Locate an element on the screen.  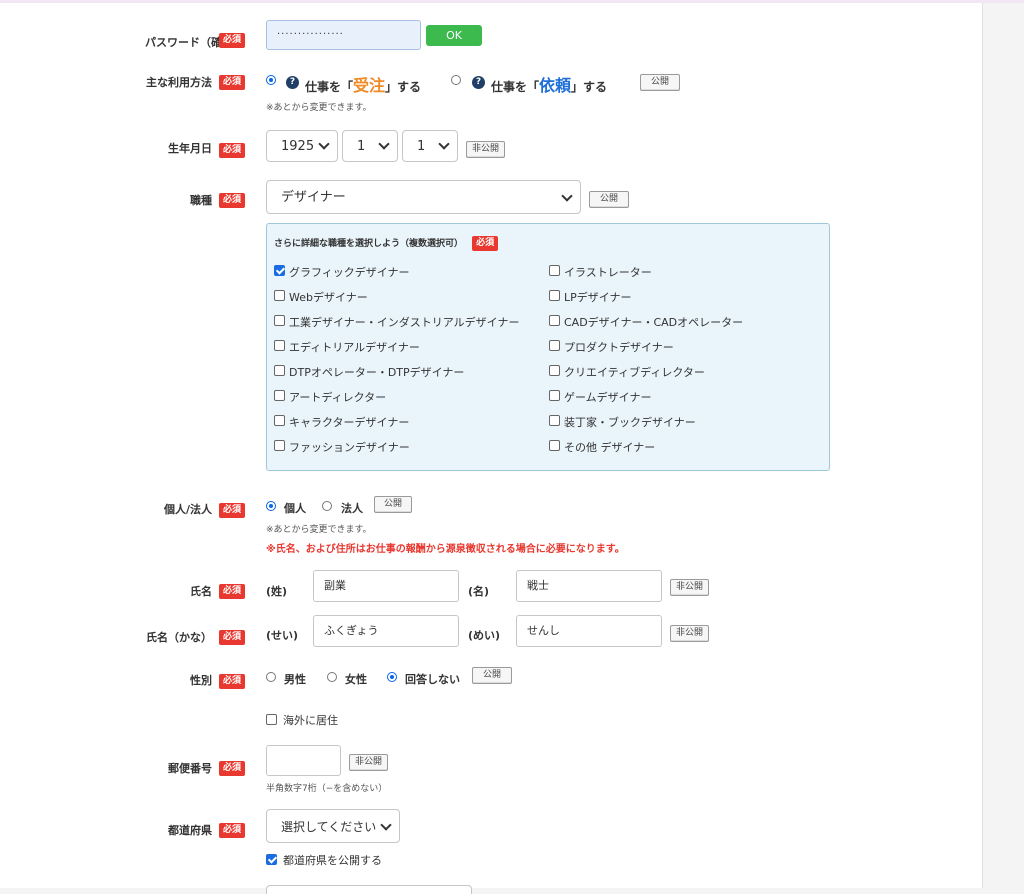
kana-first-value: せんし is located at coordinates (543, 630).